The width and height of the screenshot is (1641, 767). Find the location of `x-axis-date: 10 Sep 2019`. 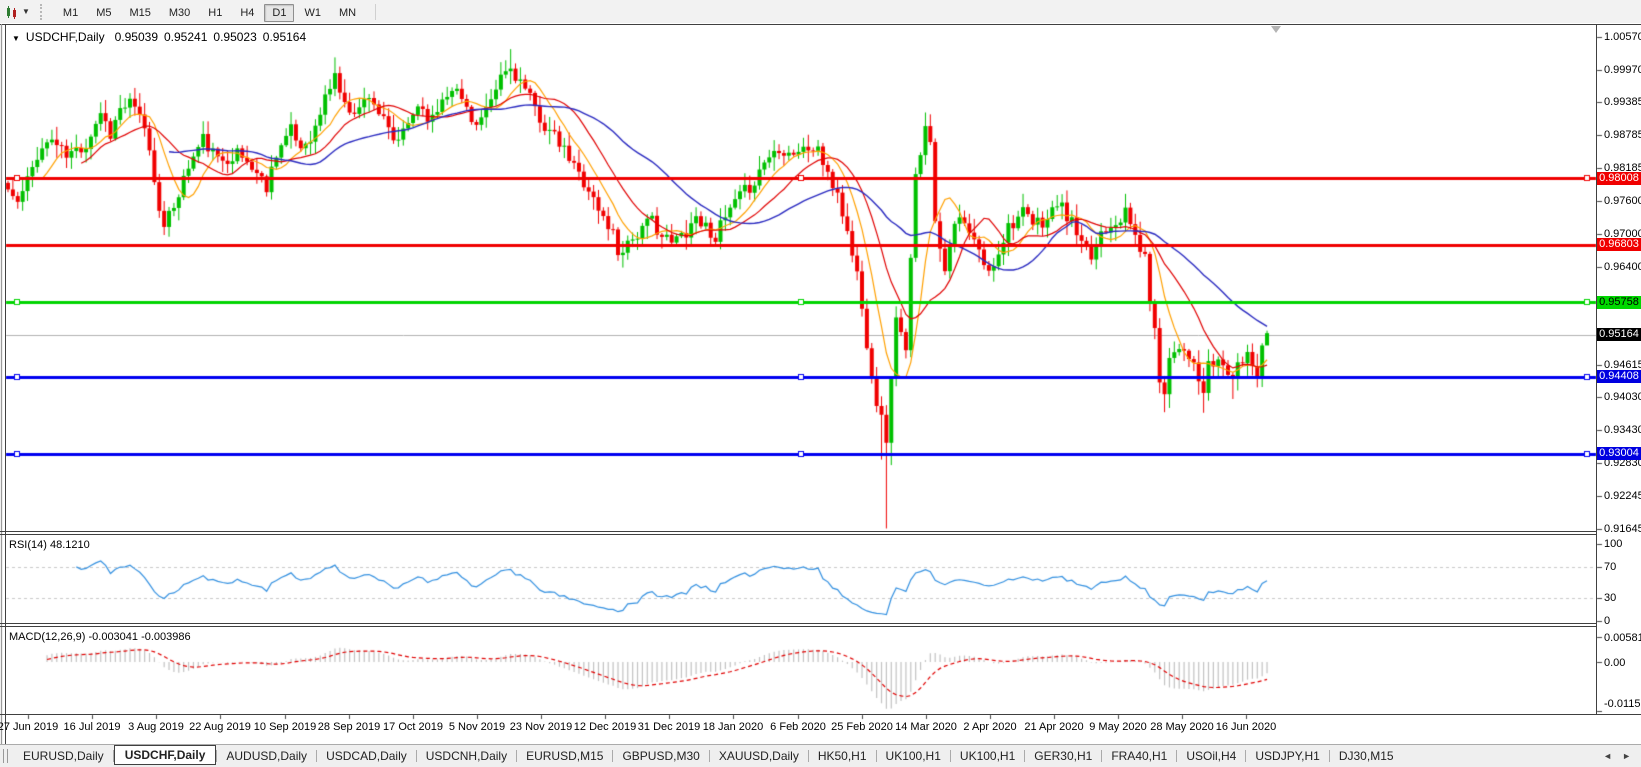

x-axis-date: 10 Sep 2019 is located at coordinates (285, 727).